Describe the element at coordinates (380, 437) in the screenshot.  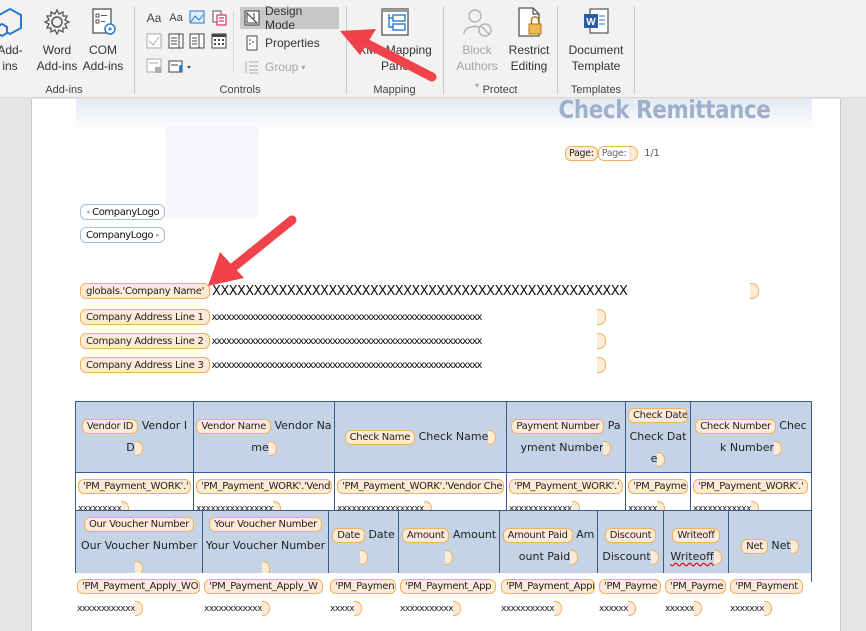
I see `header-field-tag: Check Name` at that location.